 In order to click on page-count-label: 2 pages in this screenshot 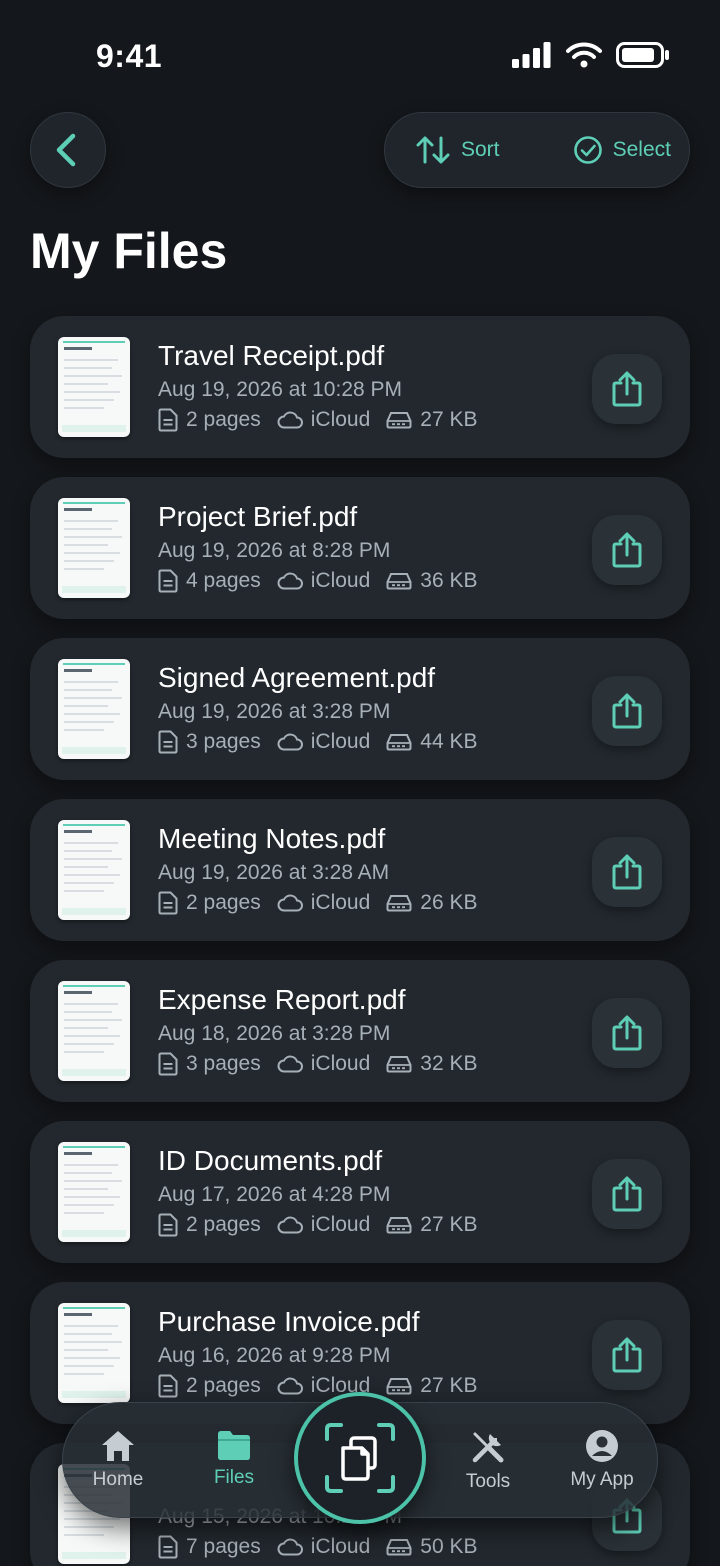, I will do `click(223, 1224)`.